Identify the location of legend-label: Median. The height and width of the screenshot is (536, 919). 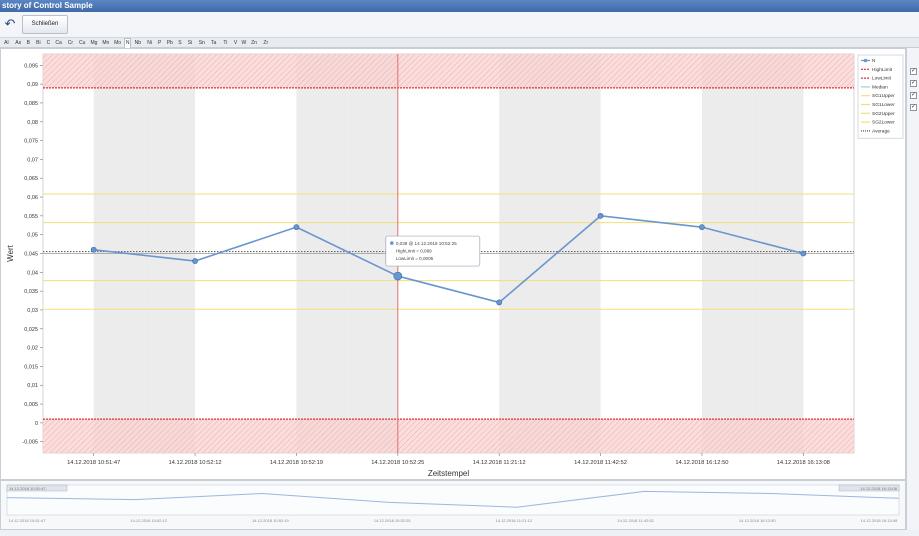
(880, 87).